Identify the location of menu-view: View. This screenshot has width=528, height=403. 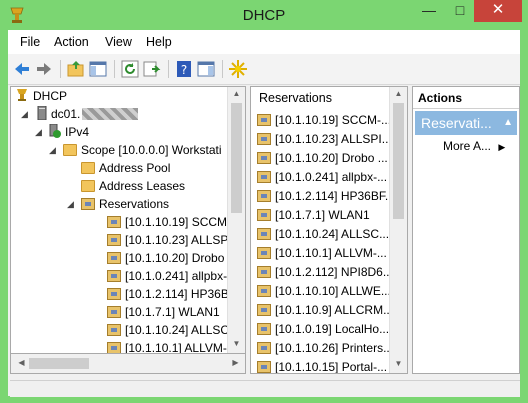
(118, 42).